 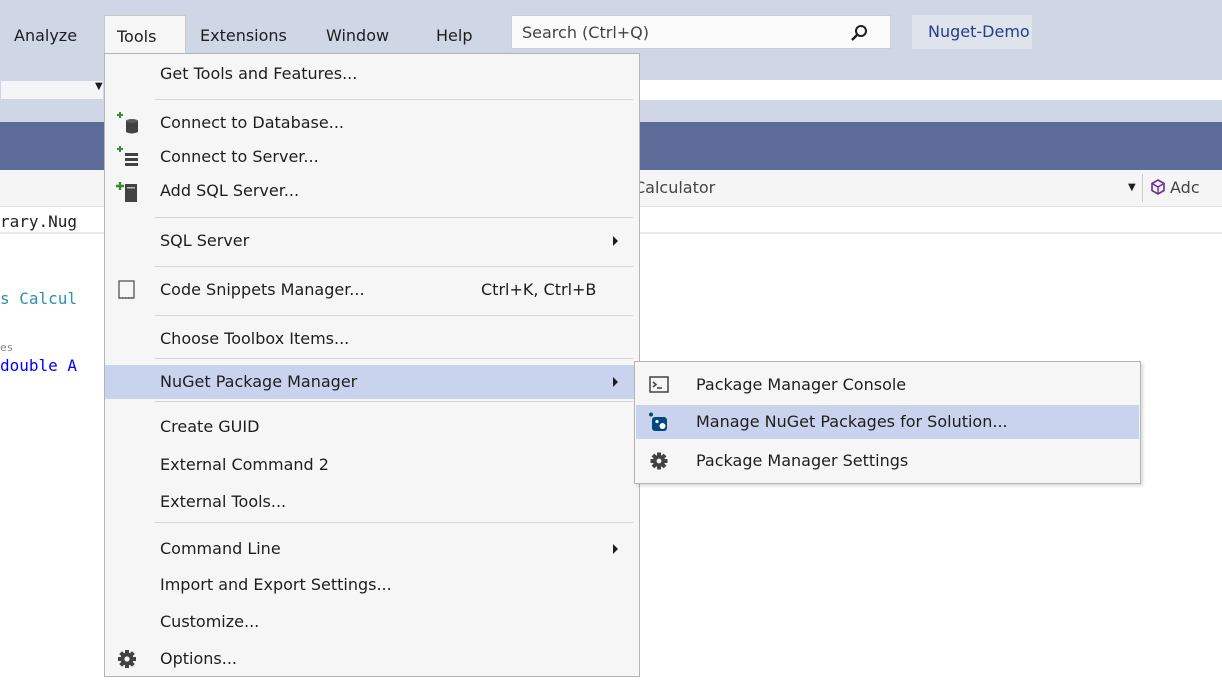 I want to click on menu-item-package-manager-console: Package Manager Console, so click(x=887, y=385).